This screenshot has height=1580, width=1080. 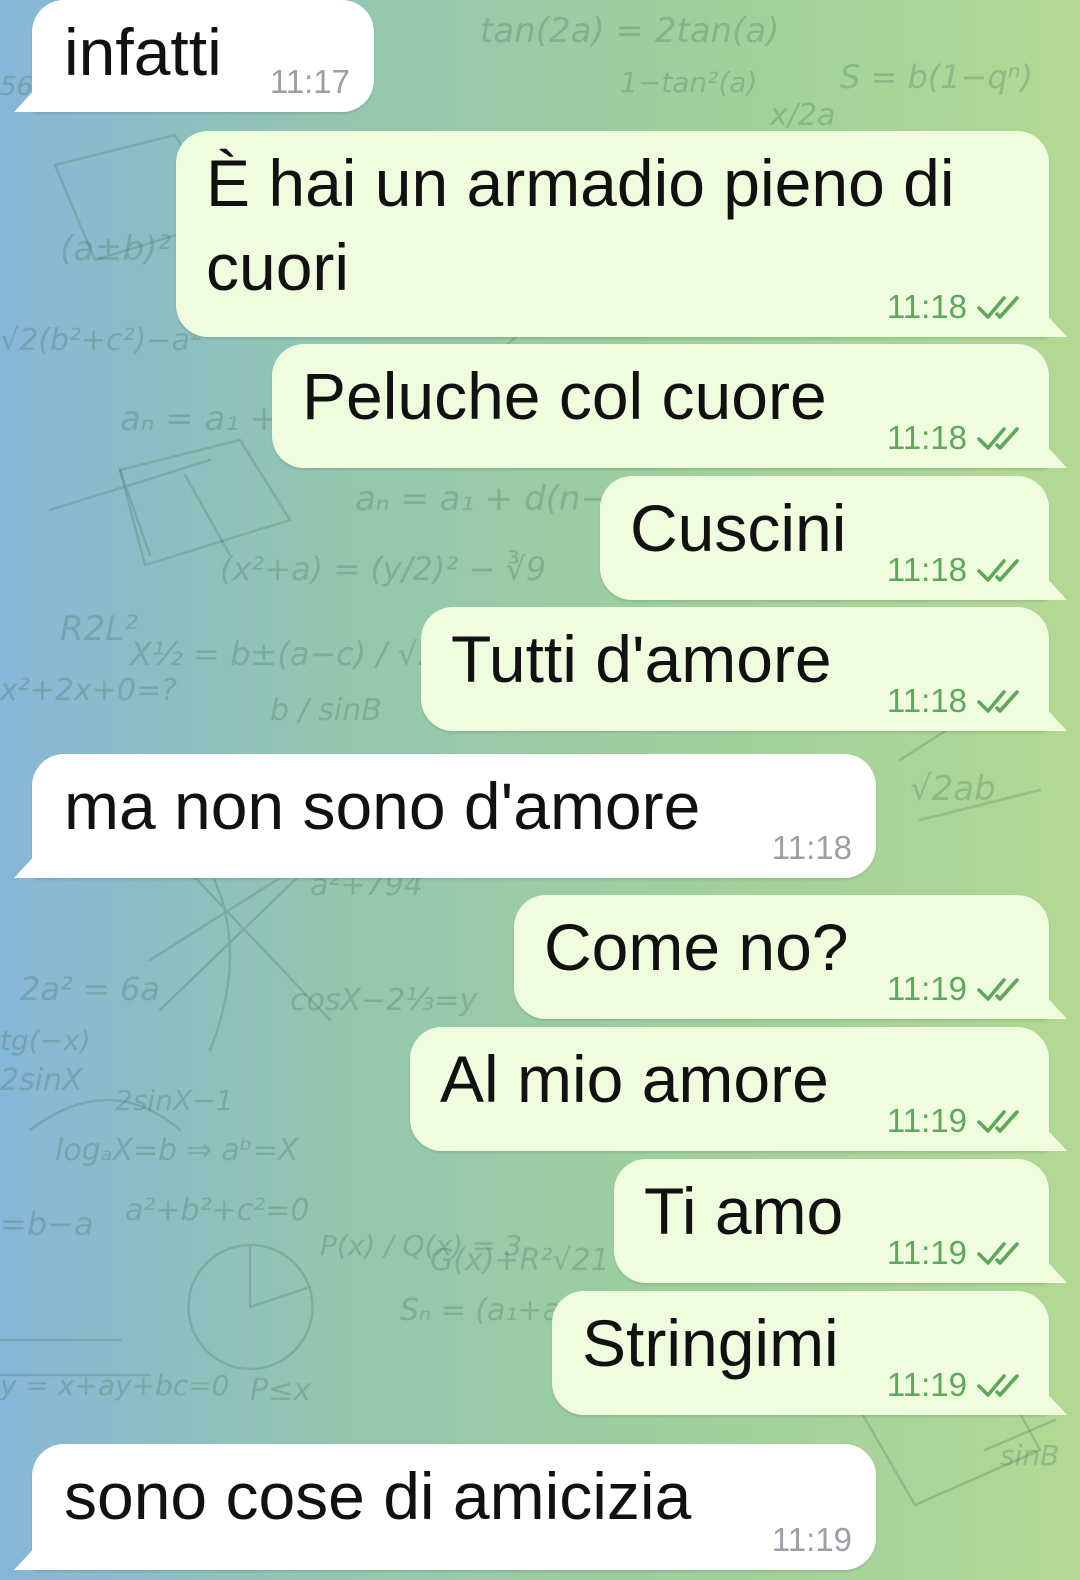 I want to click on message-meta: 11:17, so click(x=310, y=82).